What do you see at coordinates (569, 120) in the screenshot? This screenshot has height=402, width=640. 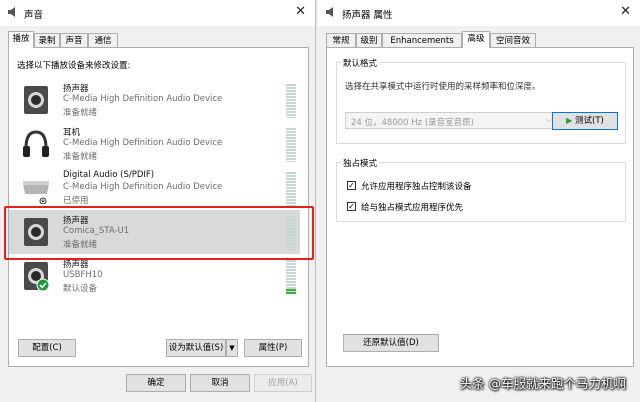 I see `play-icon: ▶` at bounding box center [569, 120].